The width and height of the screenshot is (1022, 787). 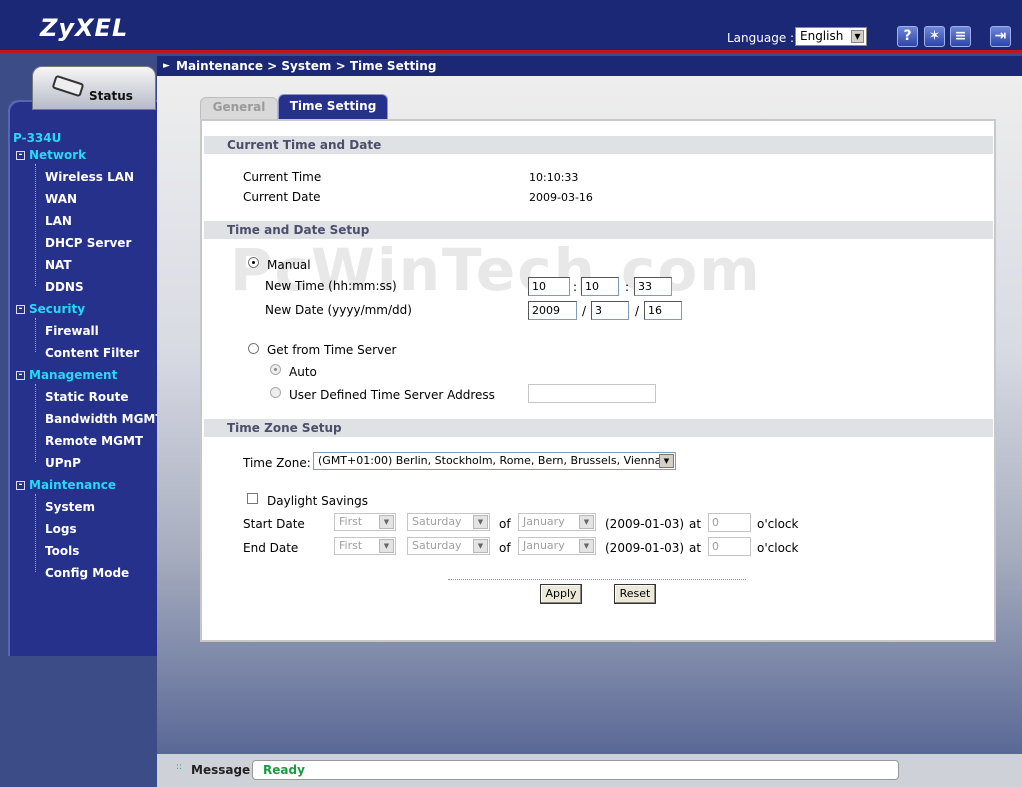 I want to click on reset-button: Reset, so click(x=635, y=594).